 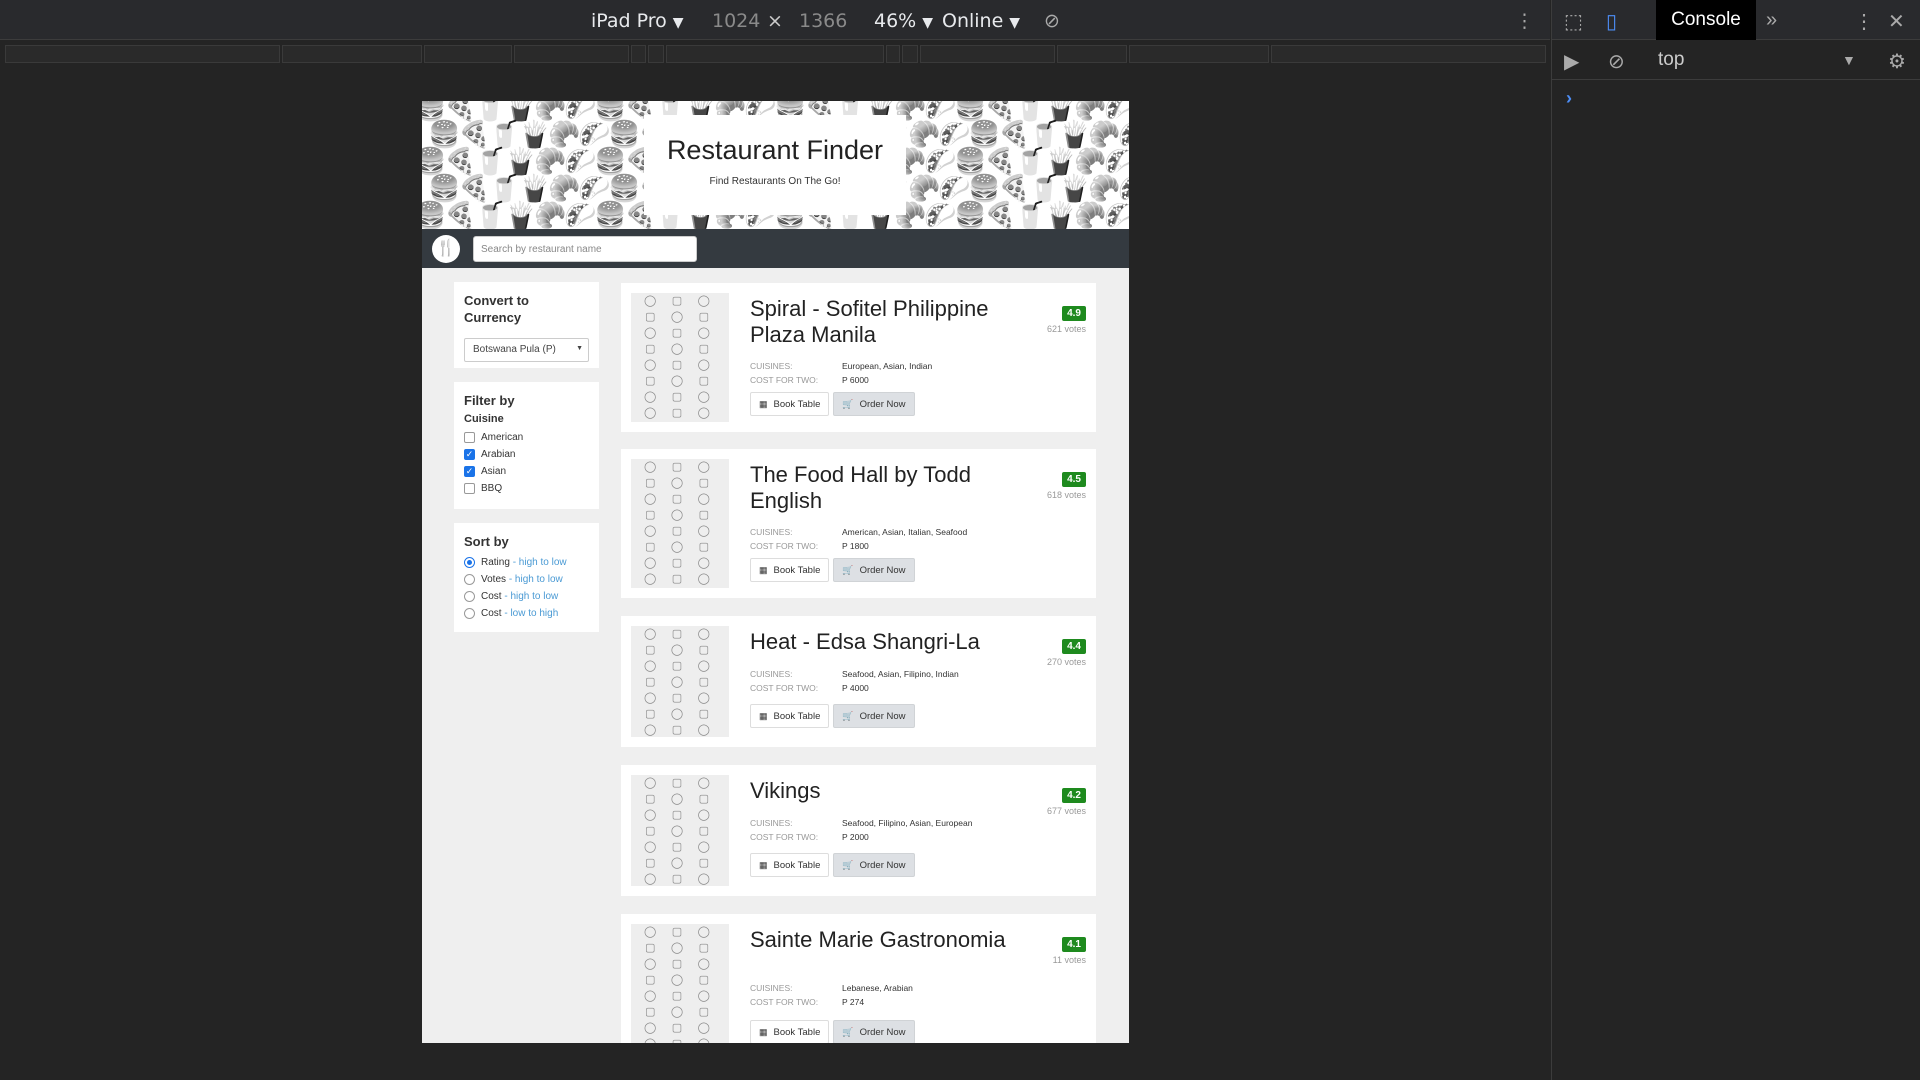 What do you see at coordinates (446, 249) in the screenshot?
I see `cutlery-logo-icon: 🍴` at bounding box center [446, 249].